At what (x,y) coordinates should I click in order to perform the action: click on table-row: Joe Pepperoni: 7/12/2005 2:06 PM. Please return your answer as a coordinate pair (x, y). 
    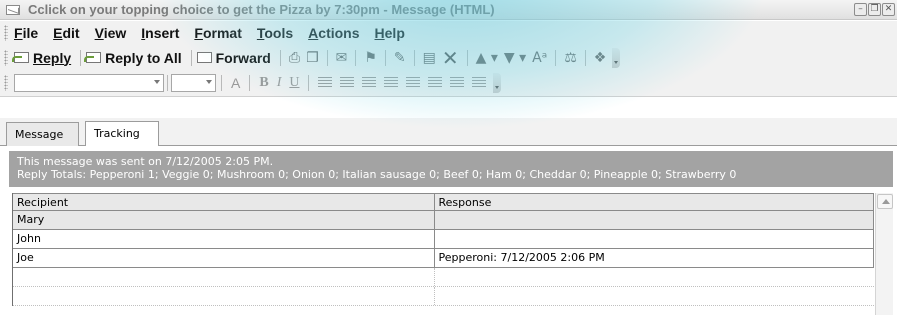
    Looking at the image, I should click on (443, 258).